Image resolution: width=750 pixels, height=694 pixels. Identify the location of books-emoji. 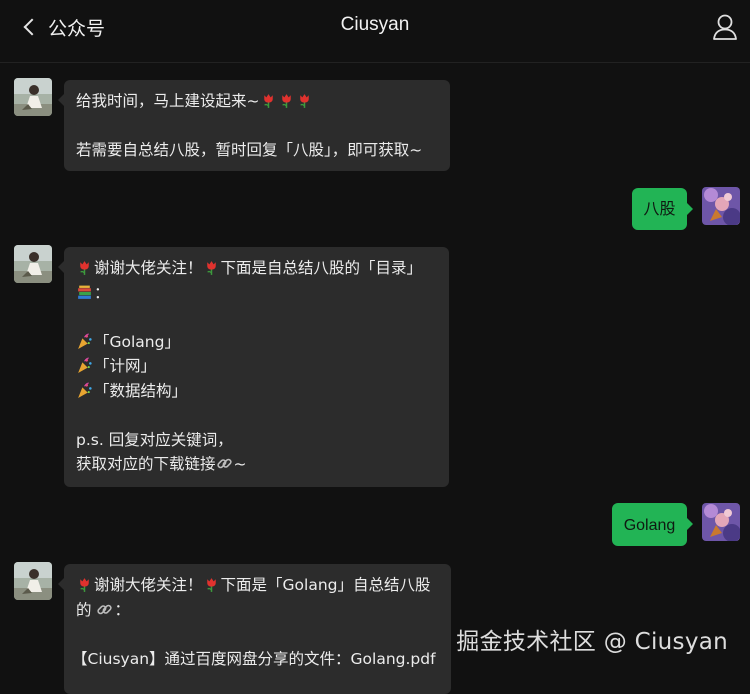
(84, 292).